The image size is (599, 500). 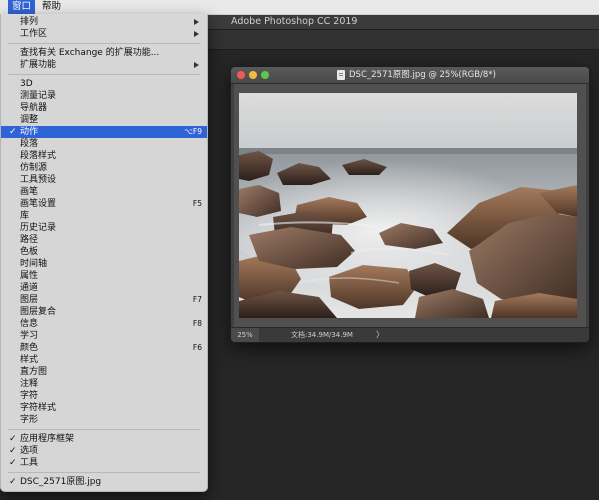 I want to click on menu-item-label: 注释, so click(x=29, y=384).